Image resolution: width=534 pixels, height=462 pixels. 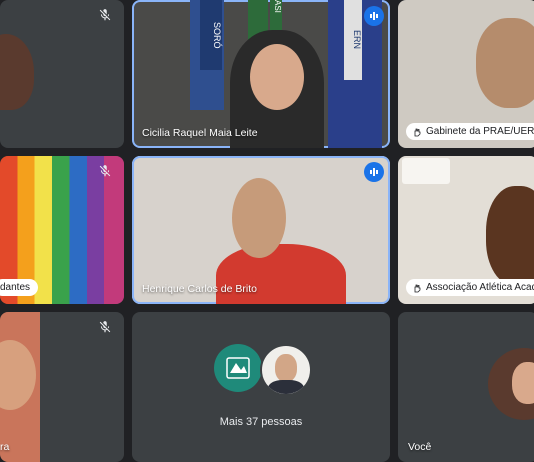 I want to click on participant-name-pill: Gabinete da PRAE/UERN, so click(x=470, y=131).